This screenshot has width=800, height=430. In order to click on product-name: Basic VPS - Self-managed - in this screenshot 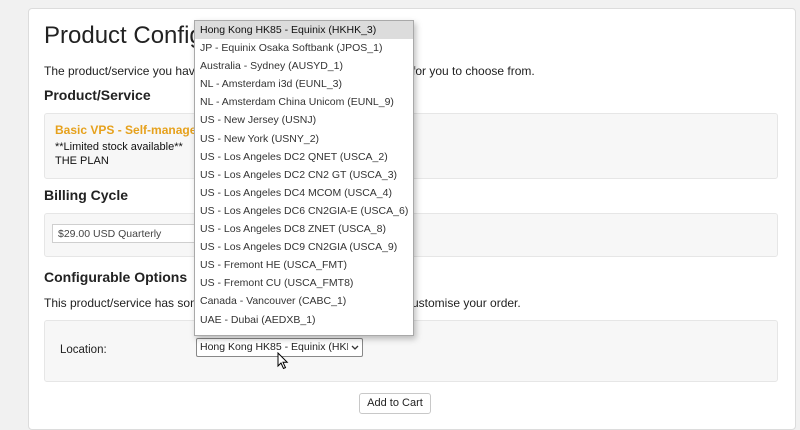, I will do `click(133, 130)`.